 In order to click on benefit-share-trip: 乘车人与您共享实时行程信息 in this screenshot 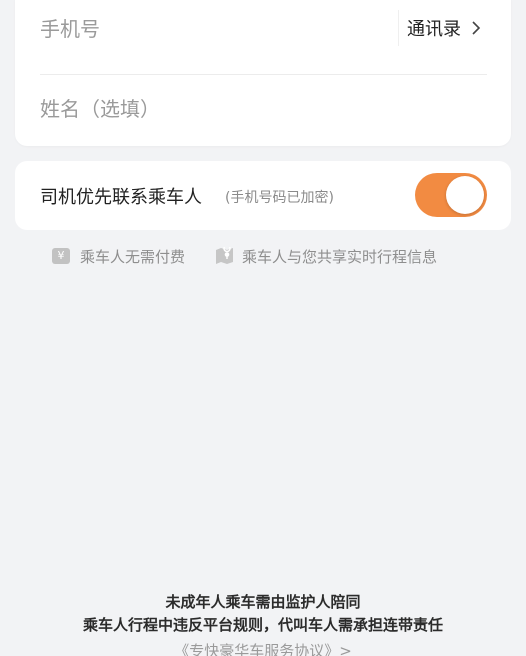, I will do `click(326, 256)`.